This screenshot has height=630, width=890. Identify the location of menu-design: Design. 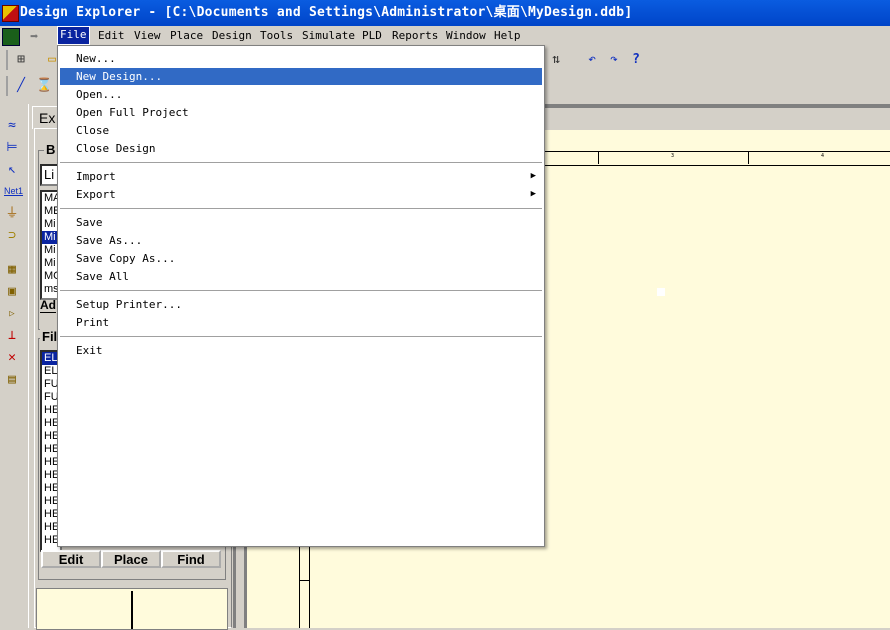
(232, 36).